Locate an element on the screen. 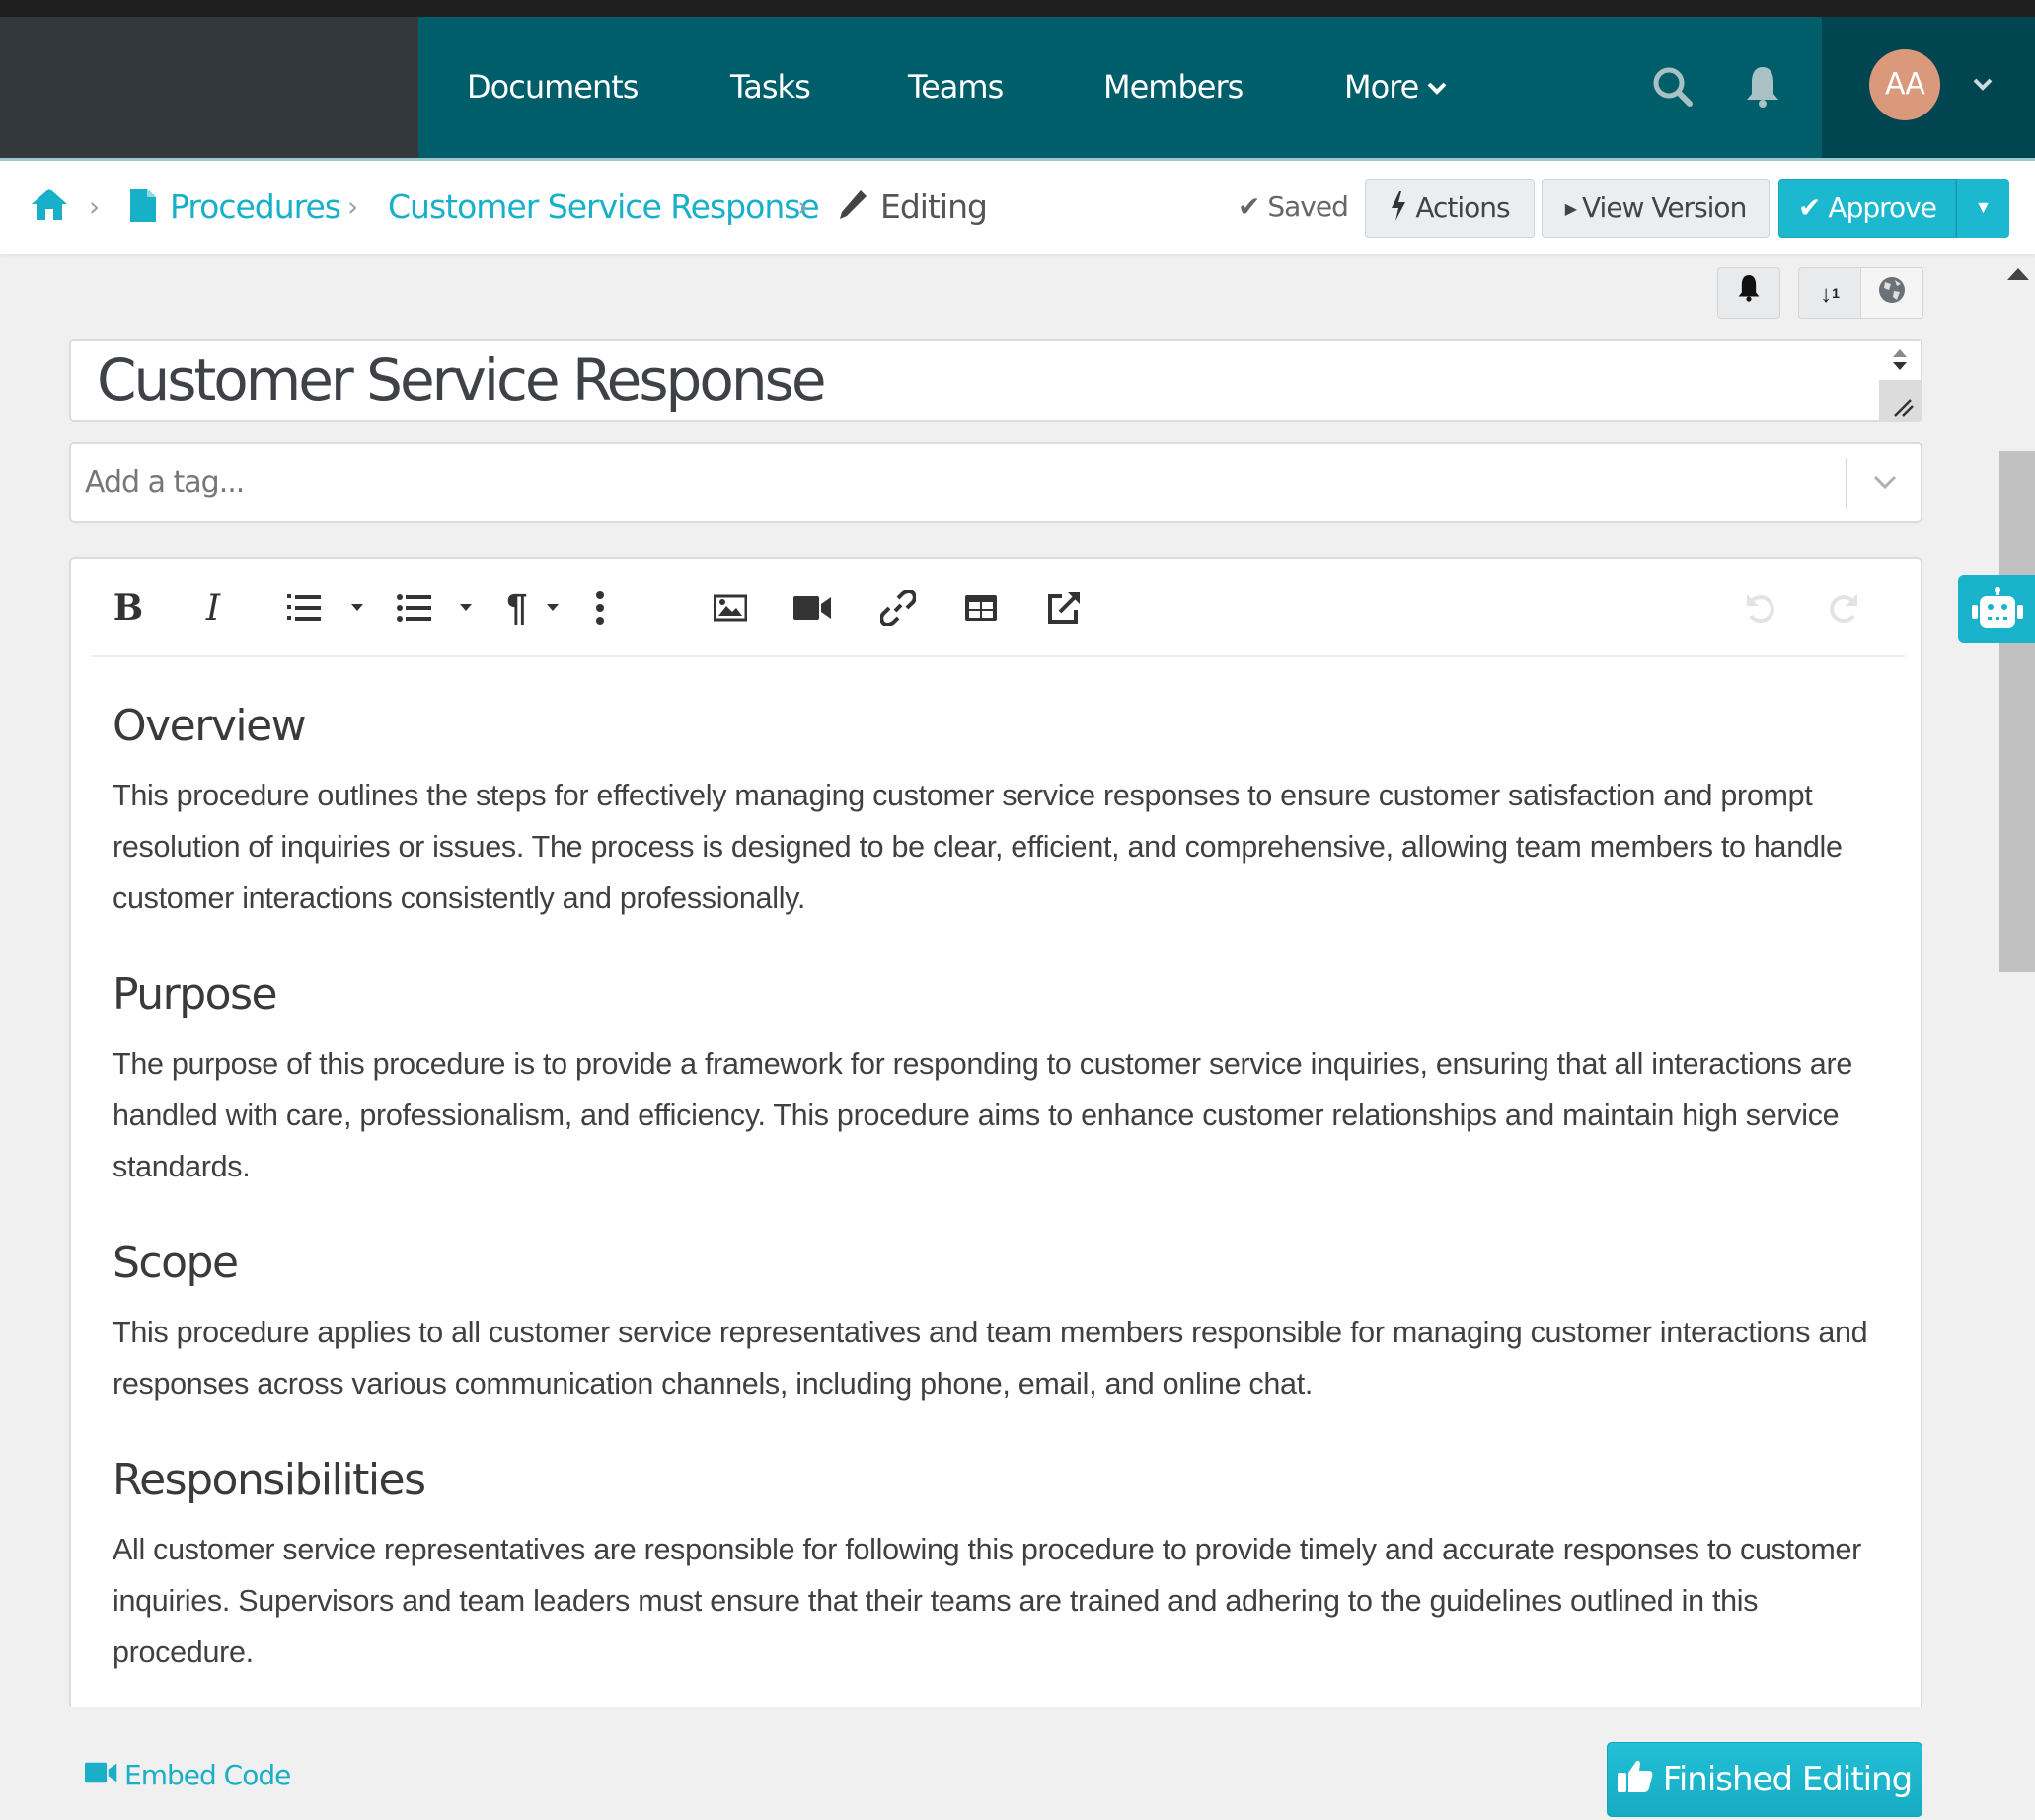  breadcrumb-procedures: Procedures is located at coordinates (235, 207).